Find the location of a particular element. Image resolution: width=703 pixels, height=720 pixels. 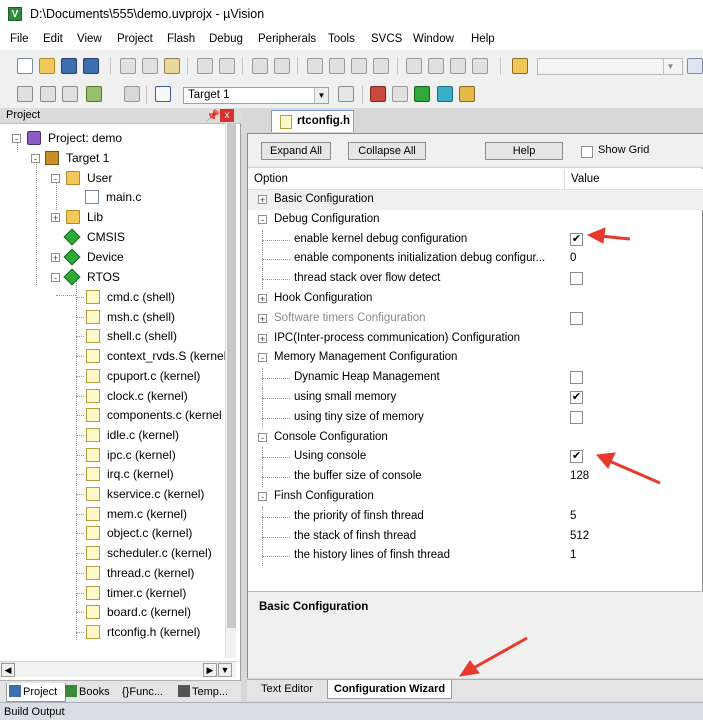

arrow-enable-debug is located at coordinates (608, 235).